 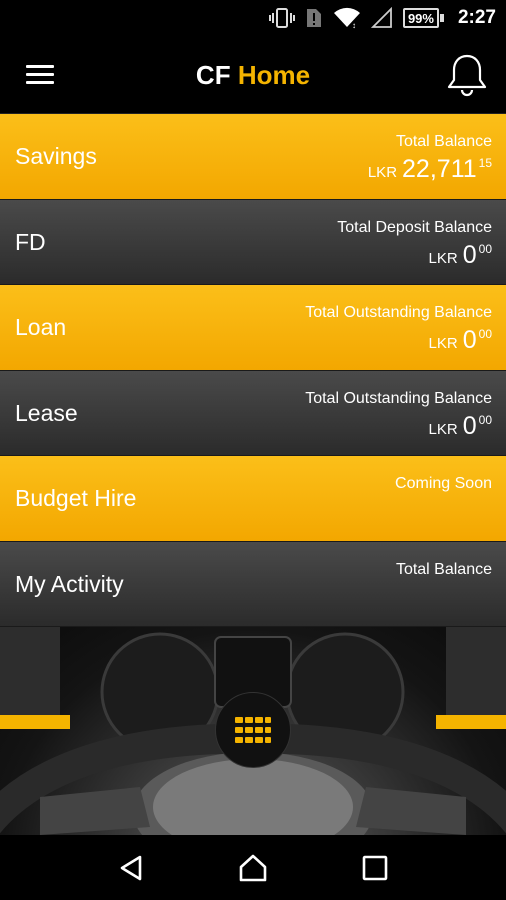 What do you see at coordinates (253, 730) in the screenshot?
I see `grid-menu-icon` at bounding box center [253, 730].